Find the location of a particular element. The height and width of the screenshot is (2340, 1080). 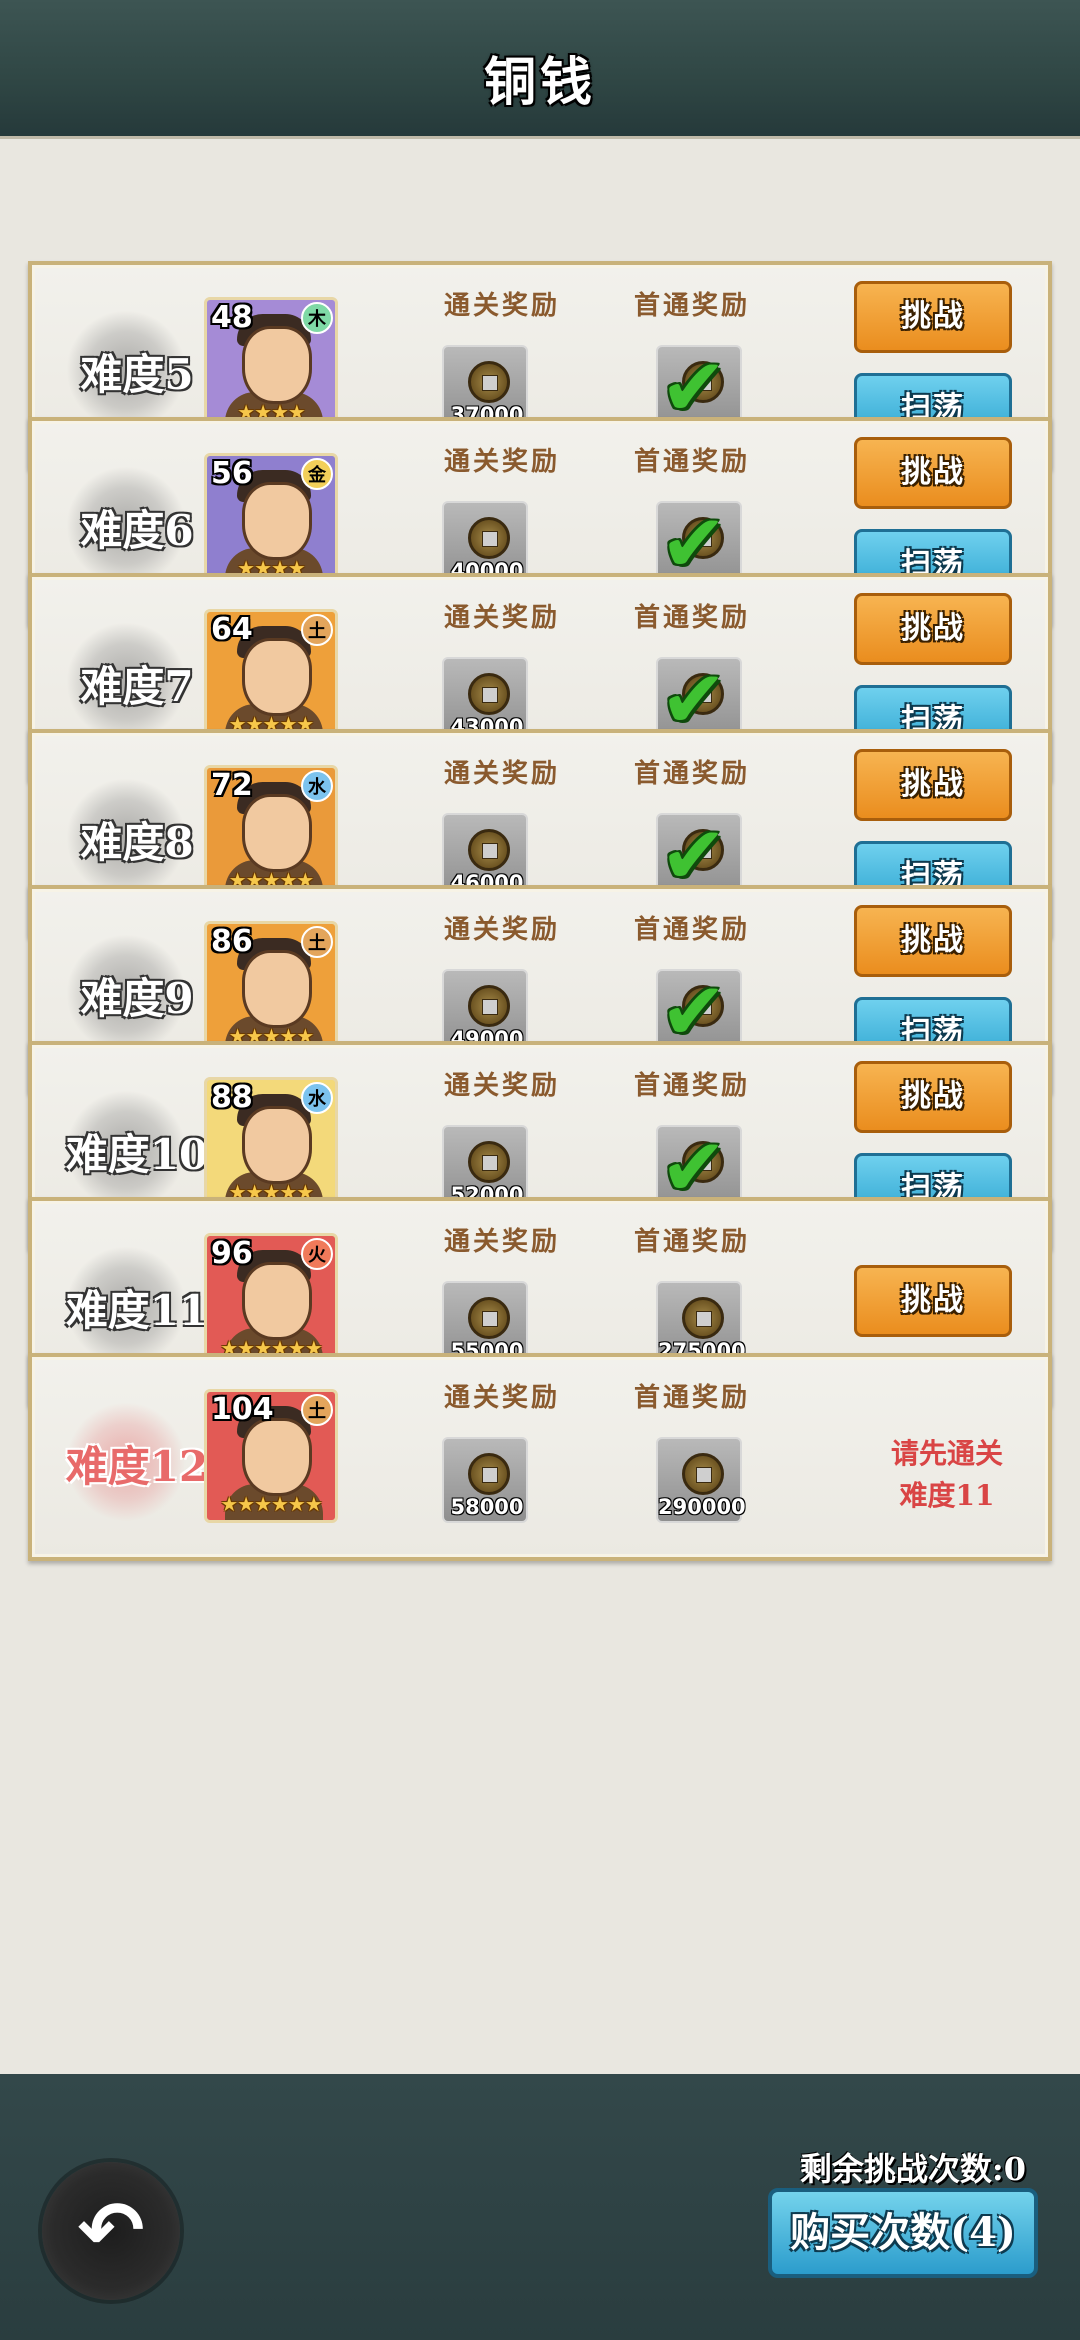

enemy-portrait: 56 金 ★★★★ is located at coordinates (271, 520).